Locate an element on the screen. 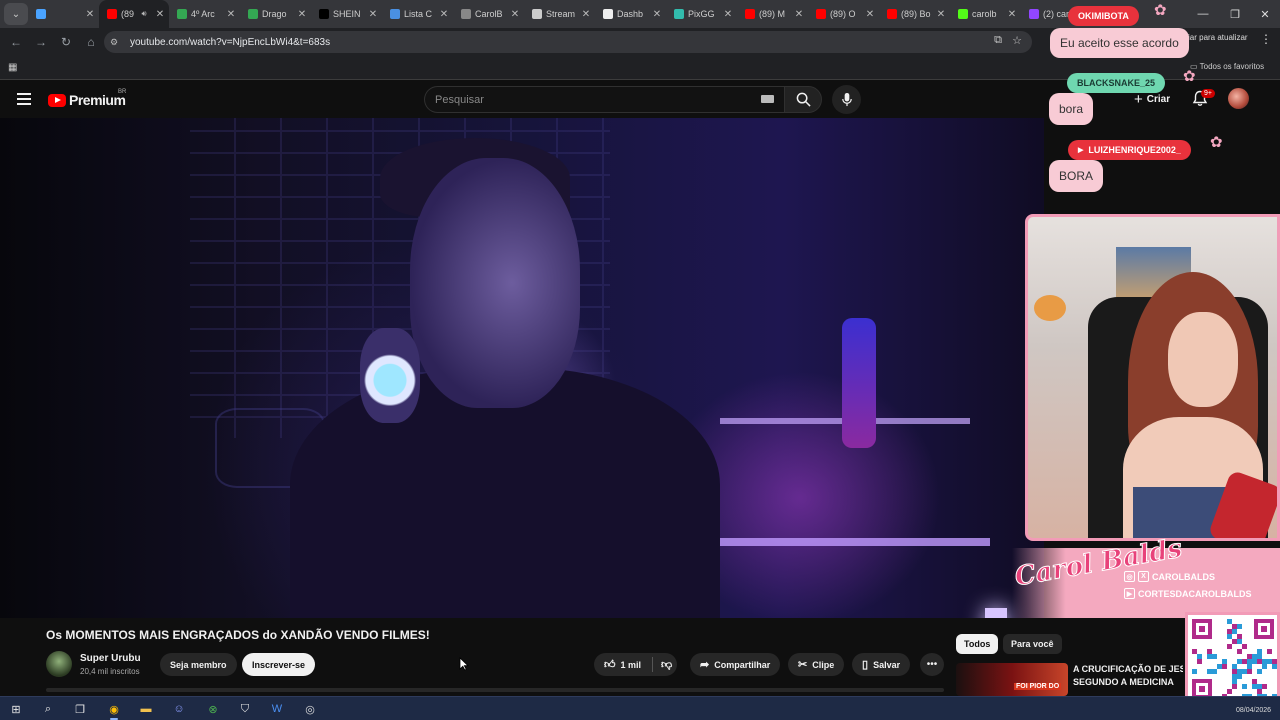 Image resolution: width=1280 pixels, height=720 pixels. windows-start-icon: ⊞ is located at coordinates (16, 709).